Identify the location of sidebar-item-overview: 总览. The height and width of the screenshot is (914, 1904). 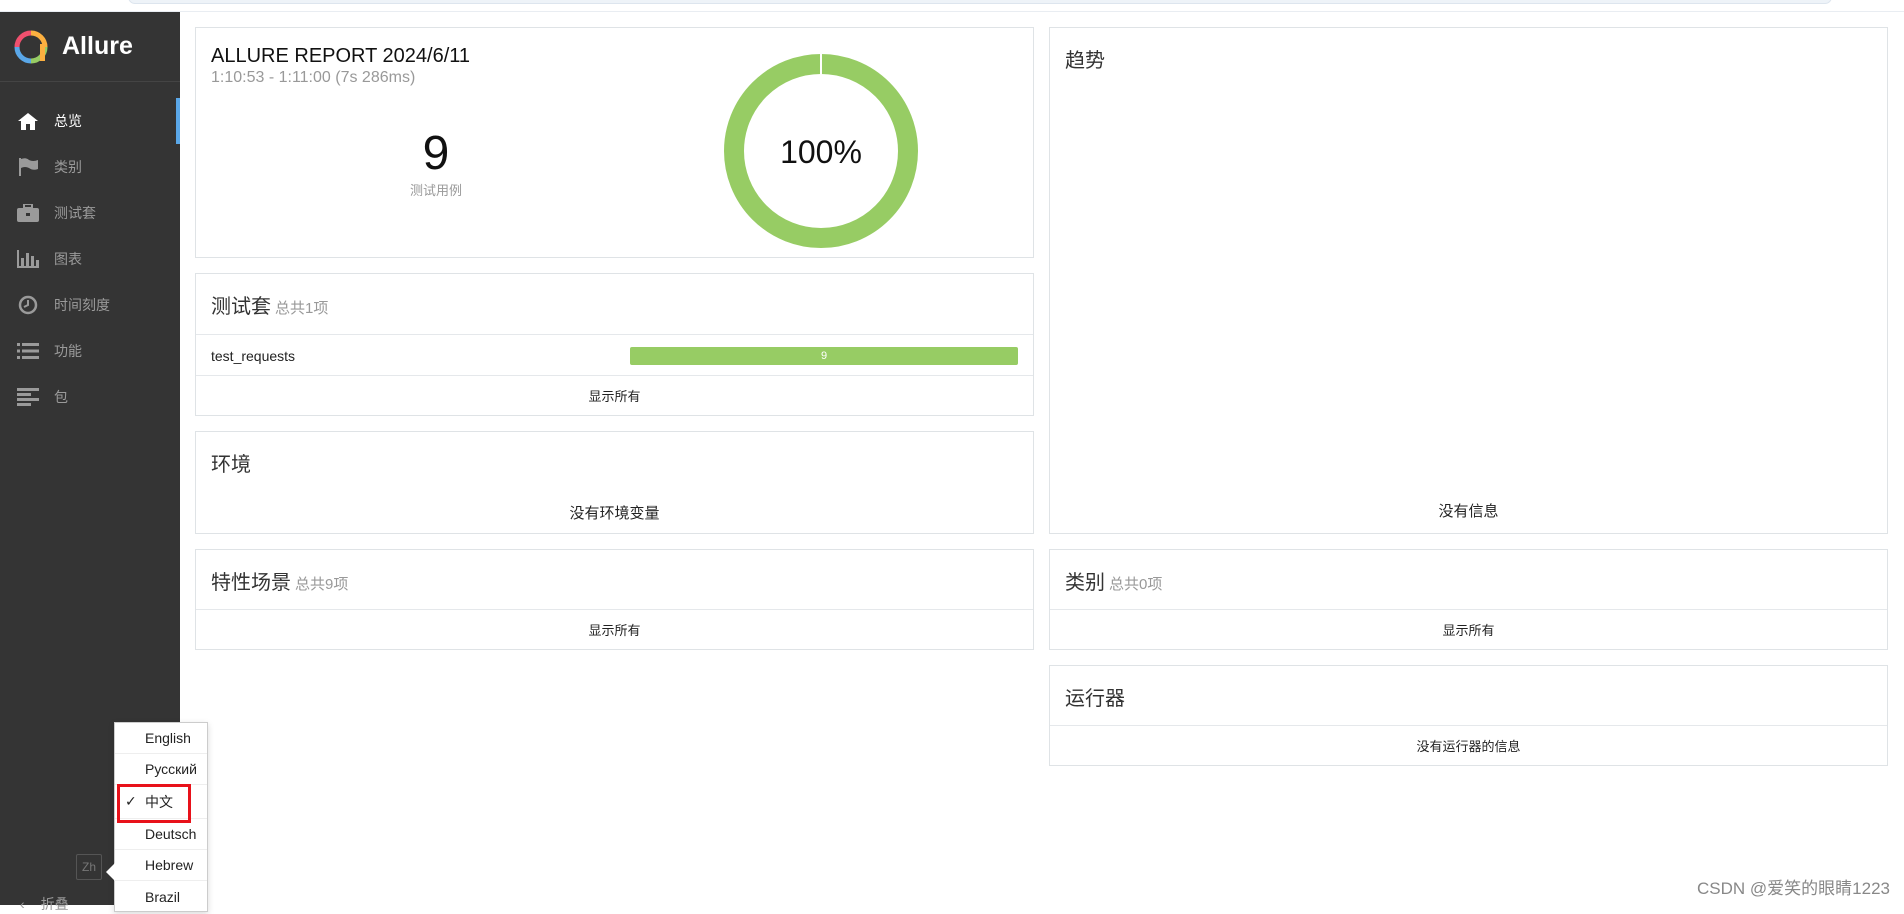
(90, 121).